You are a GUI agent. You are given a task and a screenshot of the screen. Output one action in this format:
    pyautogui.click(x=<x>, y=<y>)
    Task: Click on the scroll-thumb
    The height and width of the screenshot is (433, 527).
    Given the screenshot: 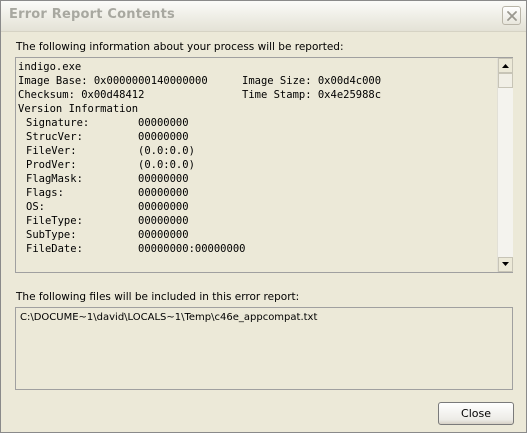 What is the action you would take?
    pyautogui.click(x=505, y=80)
    